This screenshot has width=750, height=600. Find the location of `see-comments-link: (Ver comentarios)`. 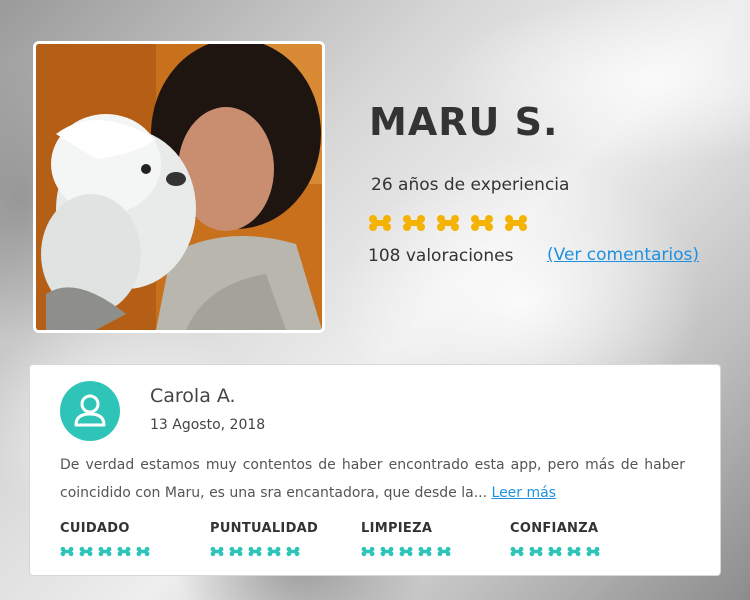

see-comments-link: (Ver comentarios) is located at coordinates (623, 255).